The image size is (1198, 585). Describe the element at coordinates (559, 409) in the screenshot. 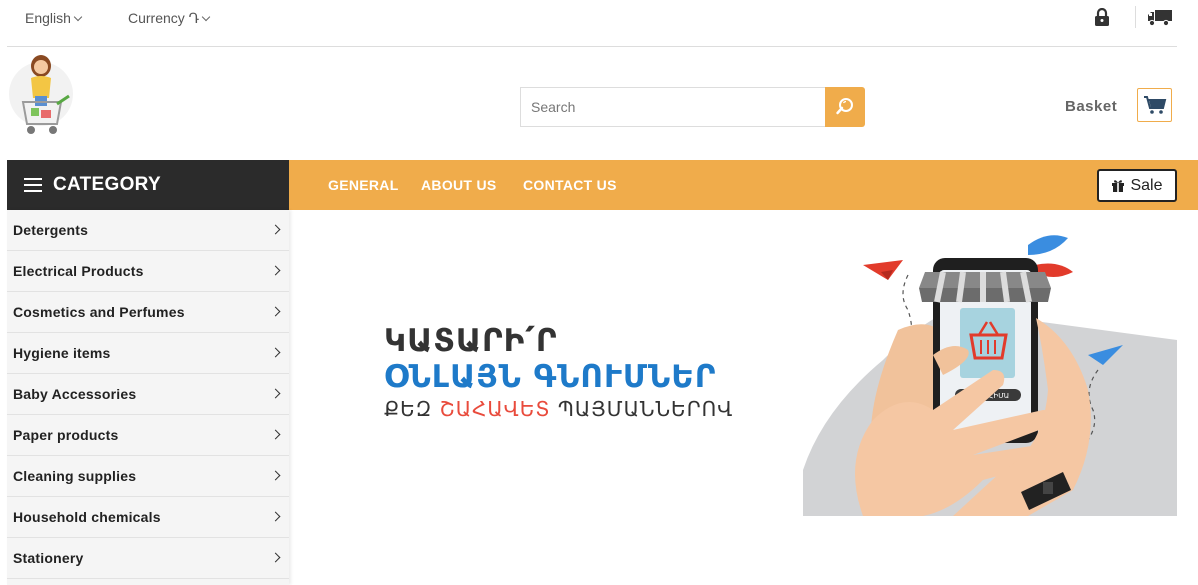

I see `banner-line-3: ՔԵԶ ՇԱՀԱՎԵՏ ՊԱՅՄԱՆՆԵՐՈՎ` at that location.